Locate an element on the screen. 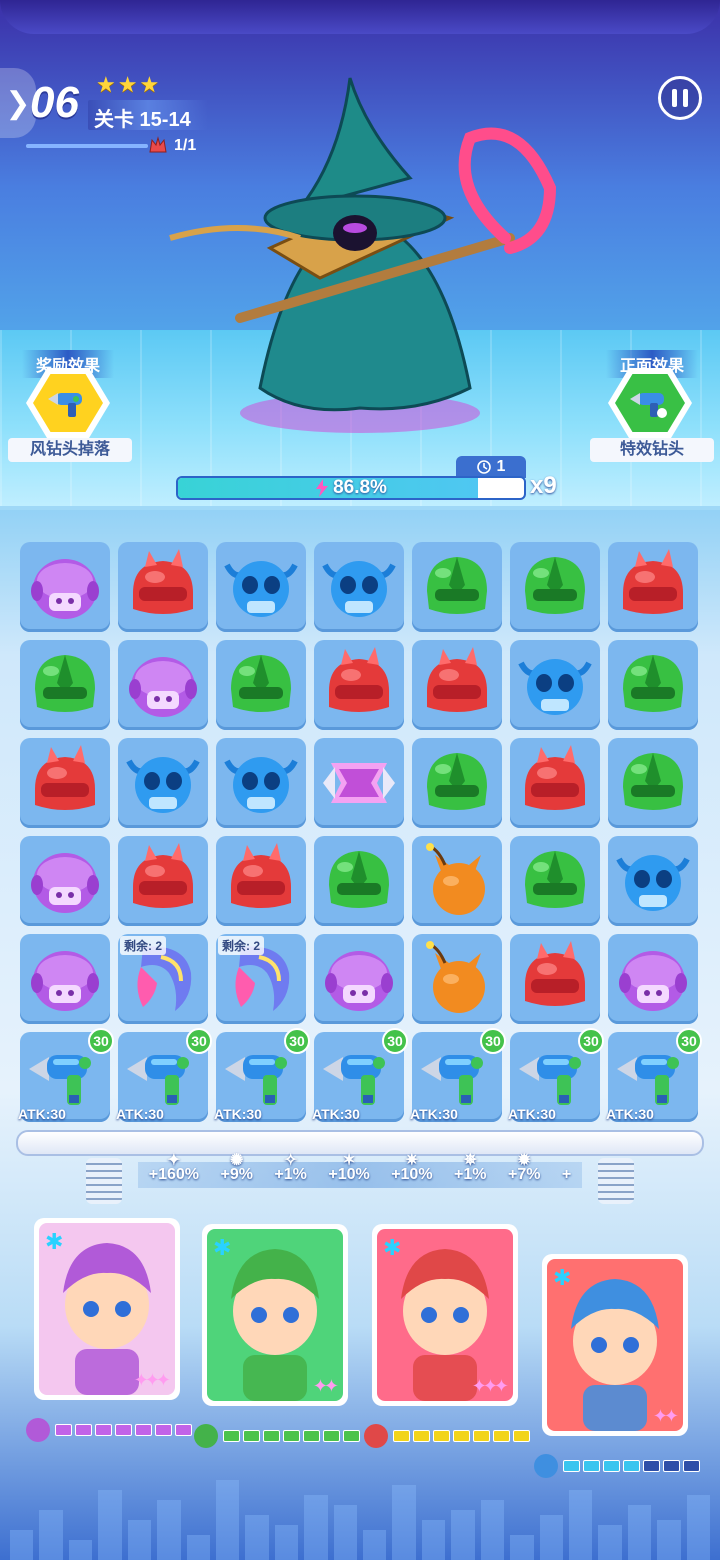 This screenshot has width=720, height=1560. timer-value: 1 is located at coordinates (501, 466).